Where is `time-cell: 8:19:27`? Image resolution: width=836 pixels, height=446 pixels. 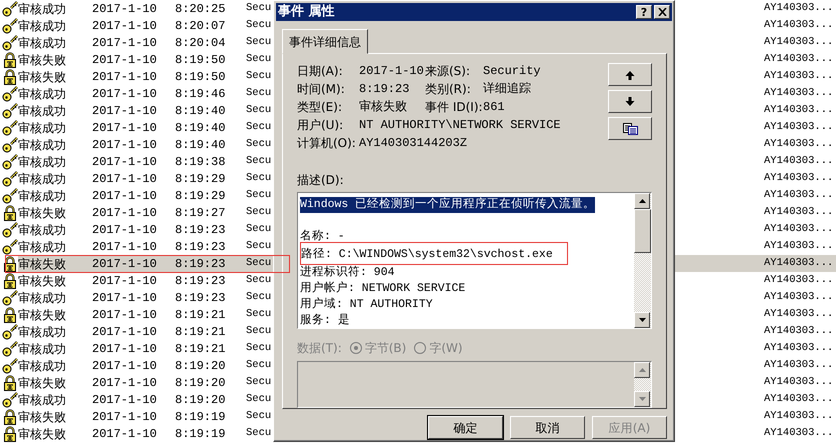 time-cell: 8:19:27 is located at coordinates (200, 213).